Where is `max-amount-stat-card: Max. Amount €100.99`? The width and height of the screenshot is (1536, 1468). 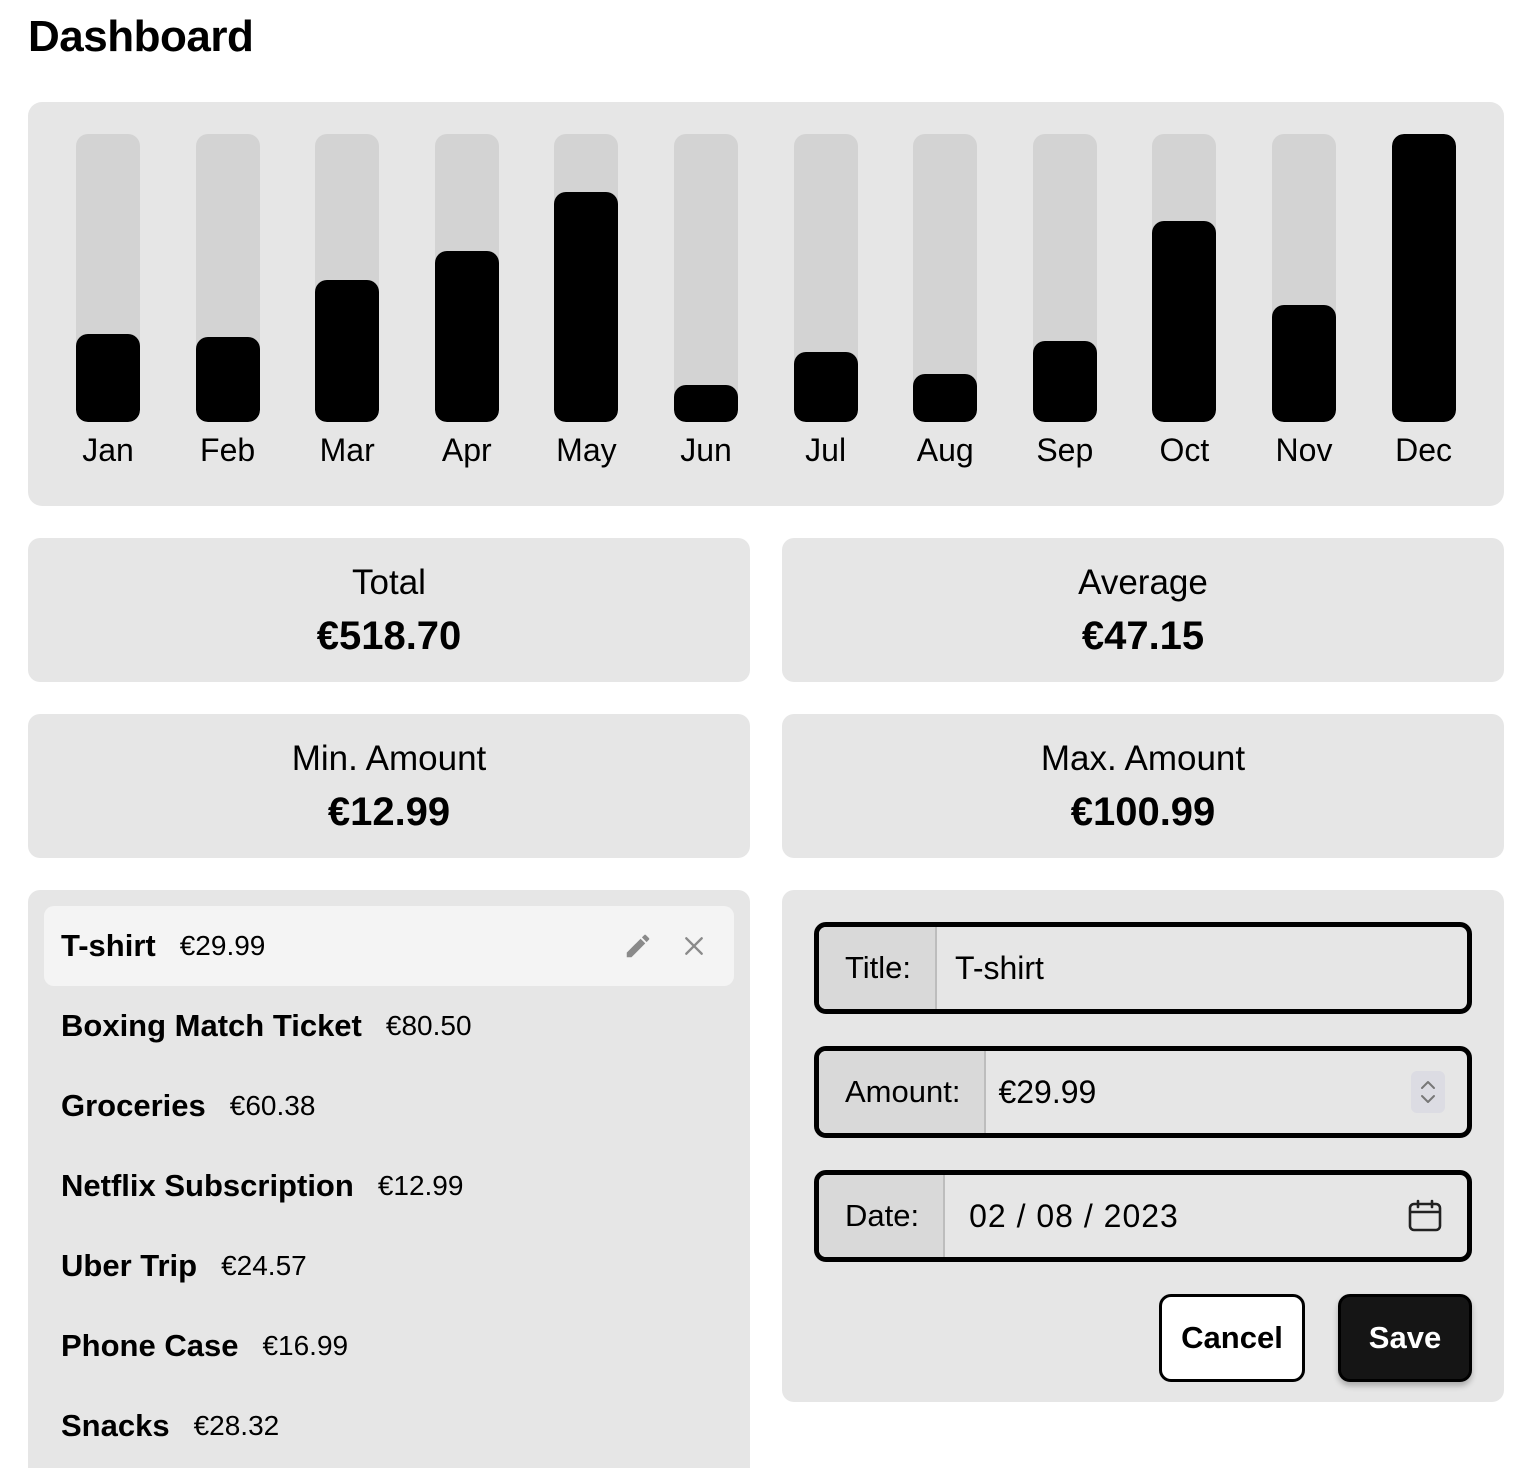
max-amount-stat-card: Max. Amount €100.99 is located at coordinates (1143, 786).